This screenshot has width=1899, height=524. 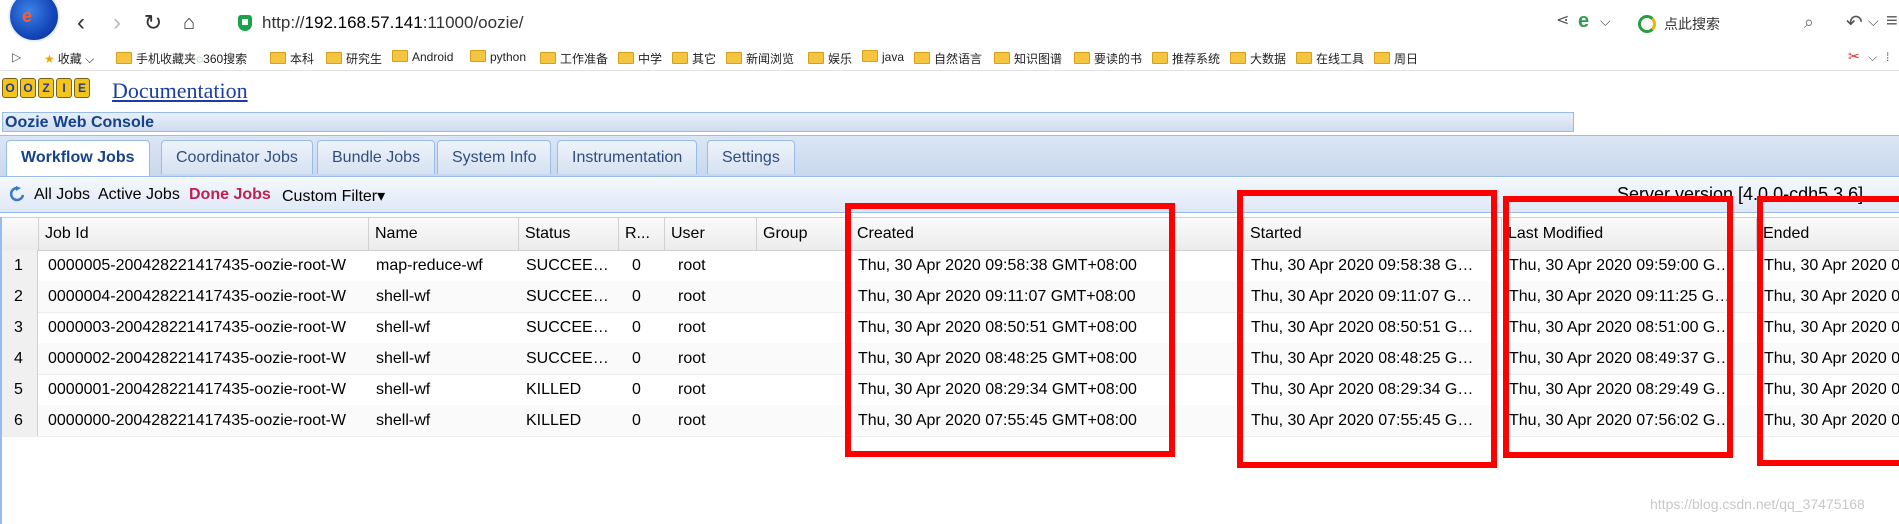 I want to click on bookmark-item: 在线工具, so click(x=1330, y=58).